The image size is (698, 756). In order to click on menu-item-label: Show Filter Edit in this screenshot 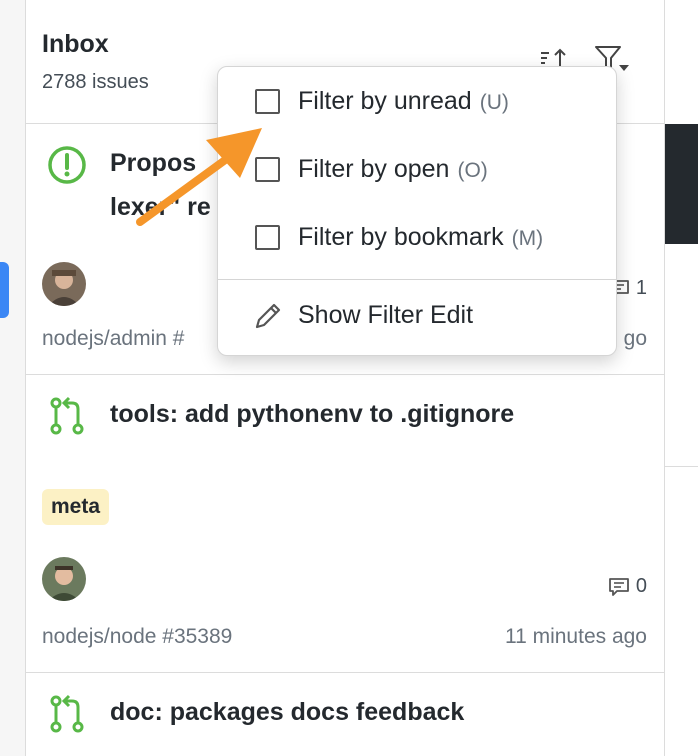, I will do `click(386, 314)`.